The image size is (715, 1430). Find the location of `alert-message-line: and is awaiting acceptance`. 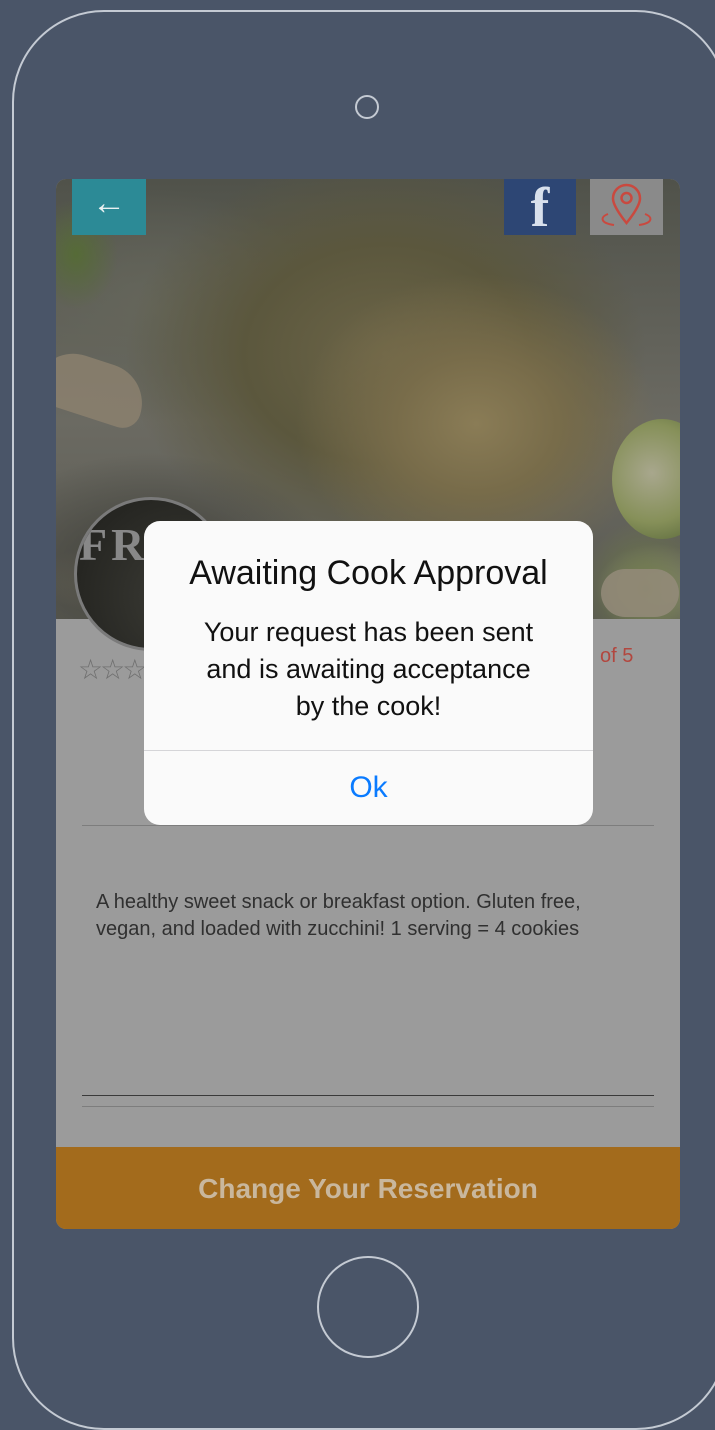

alert-message-line: and is awaiting acceptance is located at coordinates (368, 669).